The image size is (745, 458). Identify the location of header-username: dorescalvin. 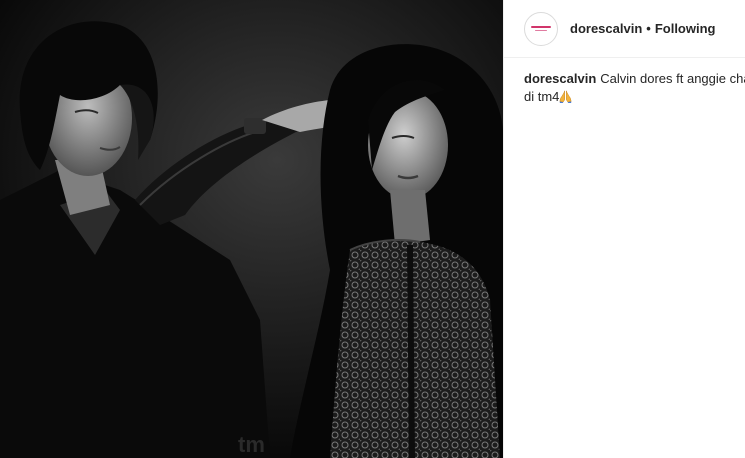
(606, 28).